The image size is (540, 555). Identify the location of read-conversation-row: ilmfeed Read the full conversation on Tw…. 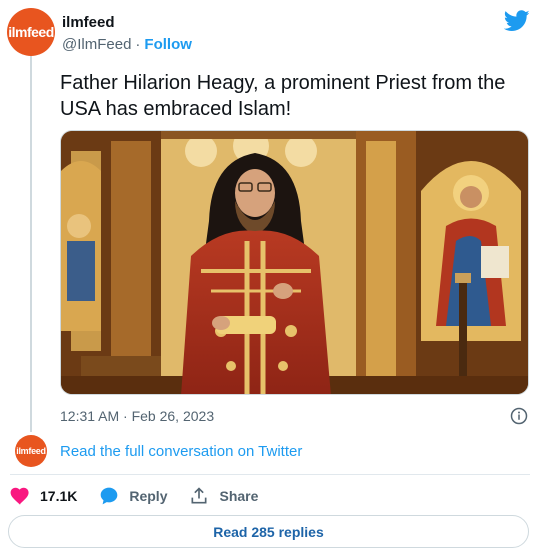
(158, 451).